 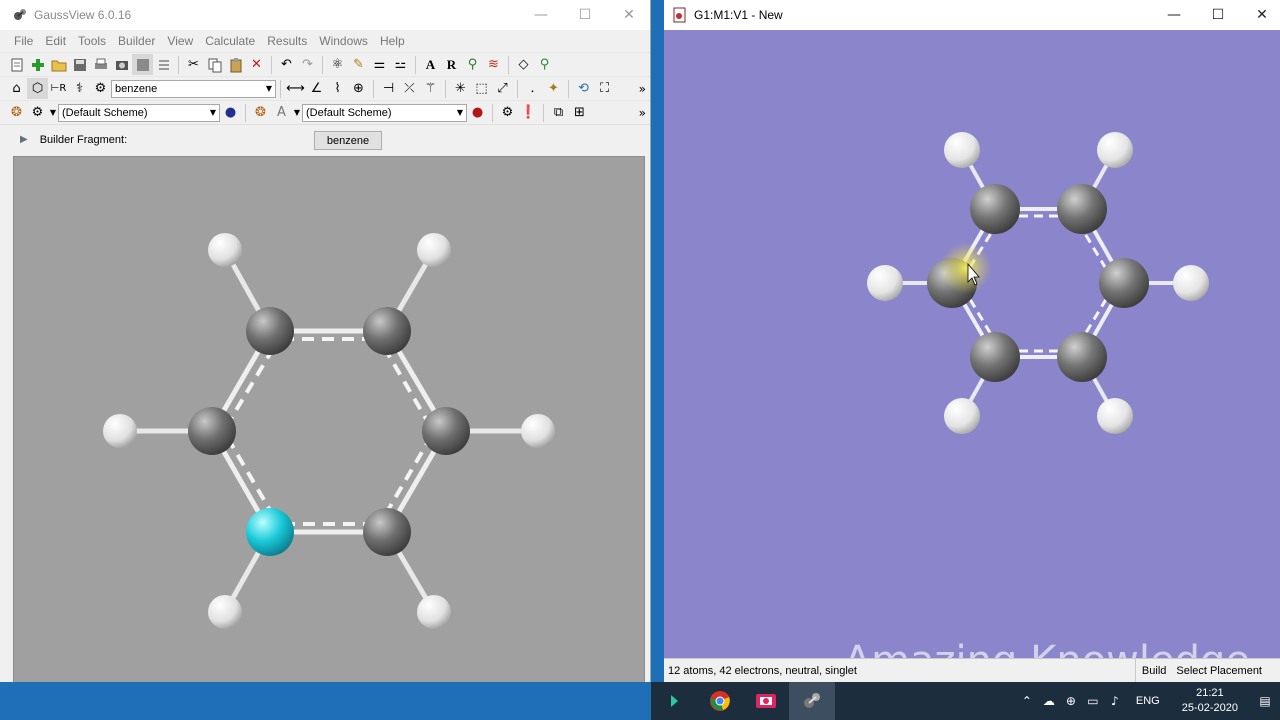 I want to click on expand-triangle-icon: ▶, so click(x=24, y=139).